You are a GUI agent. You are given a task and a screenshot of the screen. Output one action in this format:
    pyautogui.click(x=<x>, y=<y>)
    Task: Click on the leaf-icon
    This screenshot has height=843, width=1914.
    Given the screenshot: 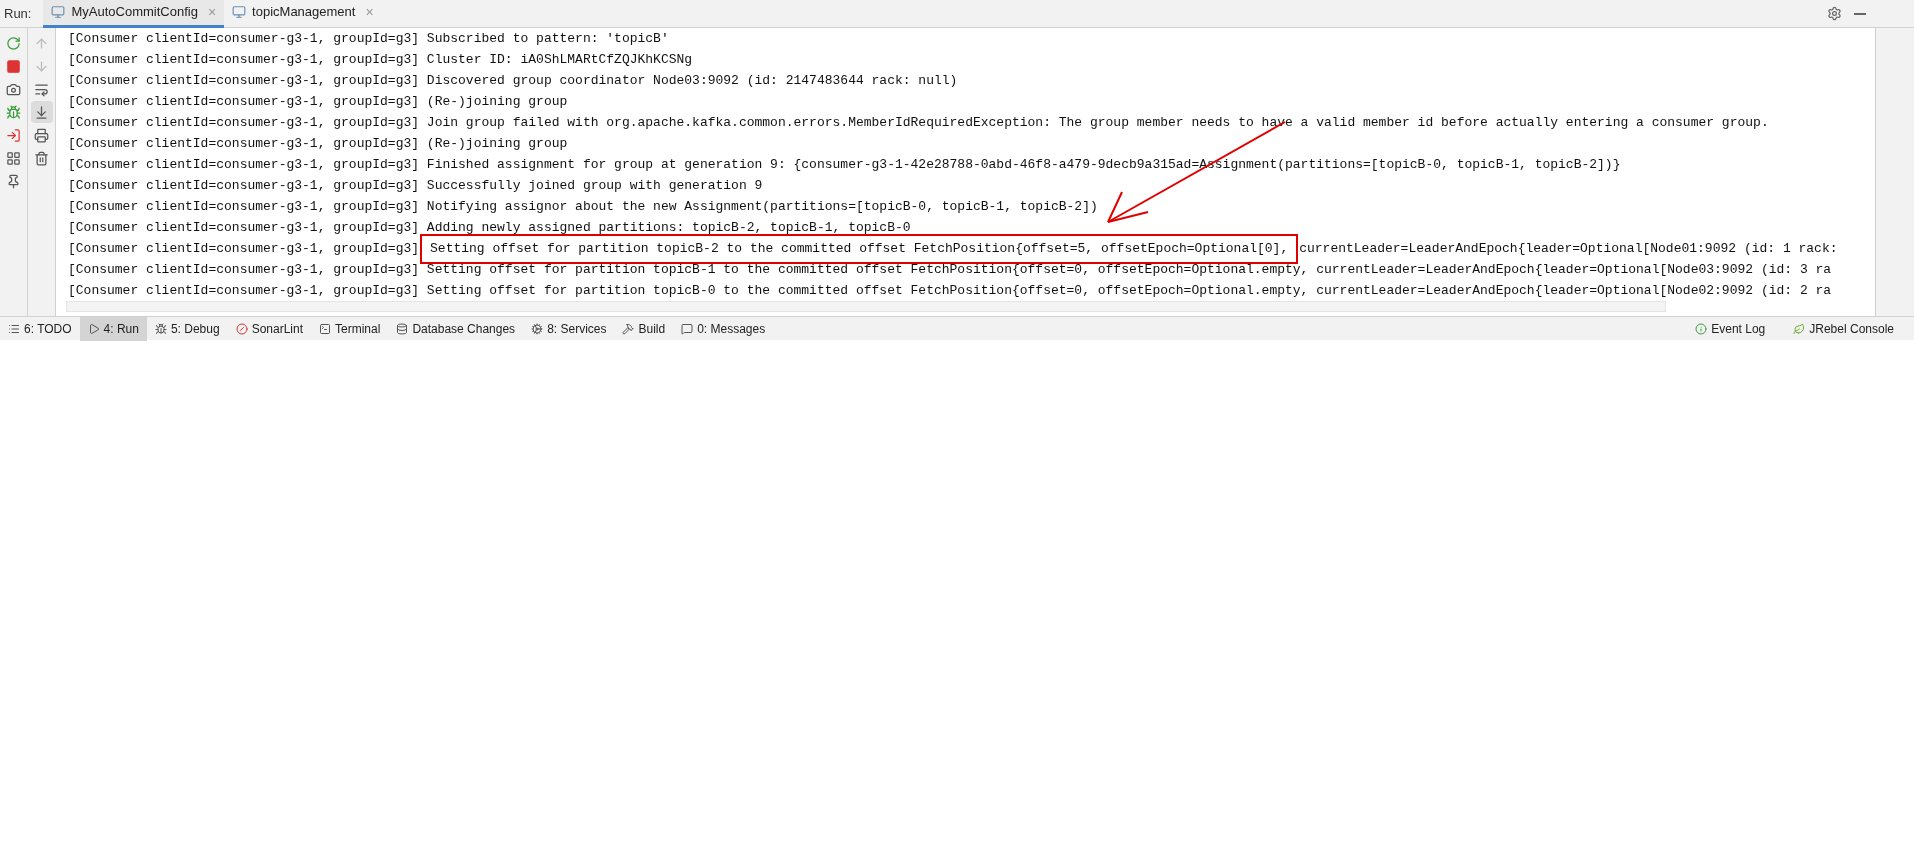 What is the action you would take?
    pyautogui.click(x=1799, y=328)
    